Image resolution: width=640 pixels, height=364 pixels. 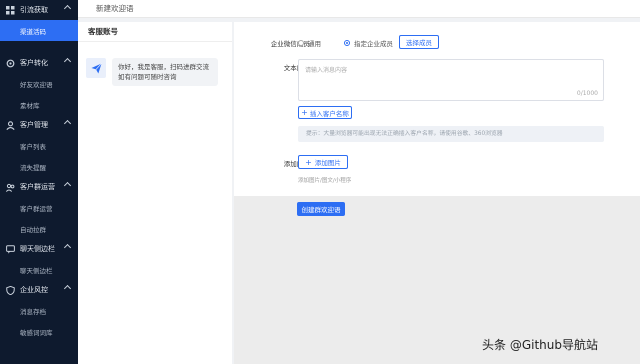 I want to click on tip-banner: 提示：大量浏览器可能出现无法正确插入客户名称，请使用谷歌、360浏览器, so click(x=451, y=134).